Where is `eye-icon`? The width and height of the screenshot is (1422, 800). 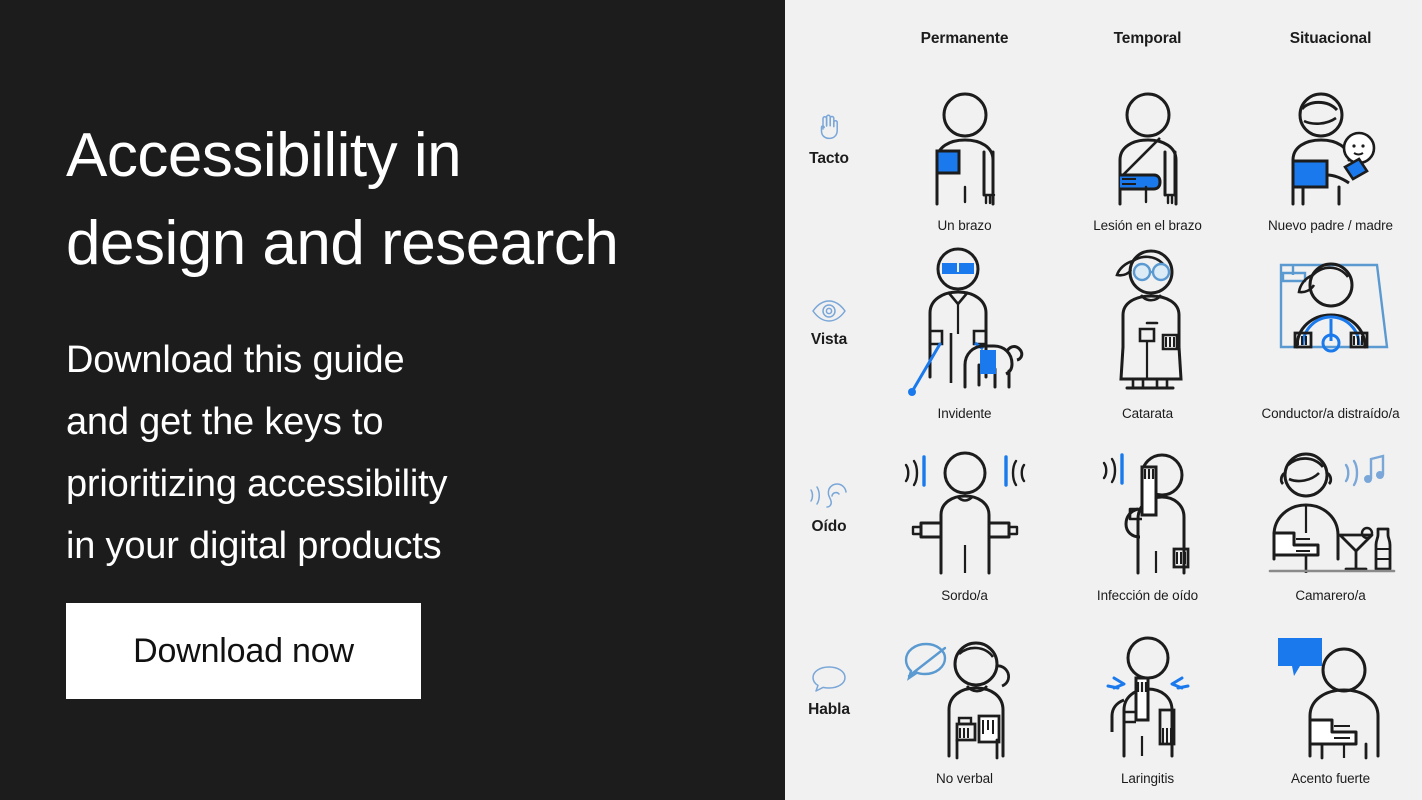
eye-icon is located at coordinates (829, 311).